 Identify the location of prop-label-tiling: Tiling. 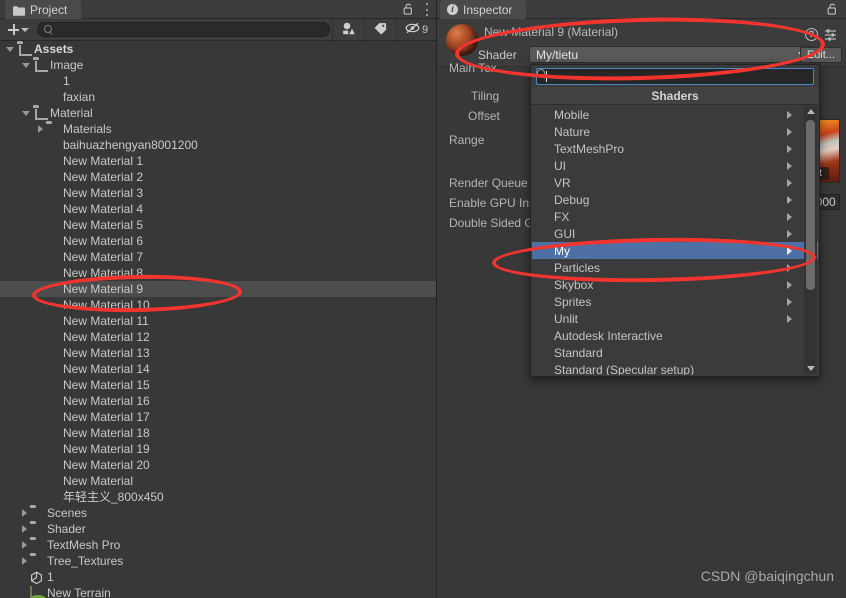
(485, 96).